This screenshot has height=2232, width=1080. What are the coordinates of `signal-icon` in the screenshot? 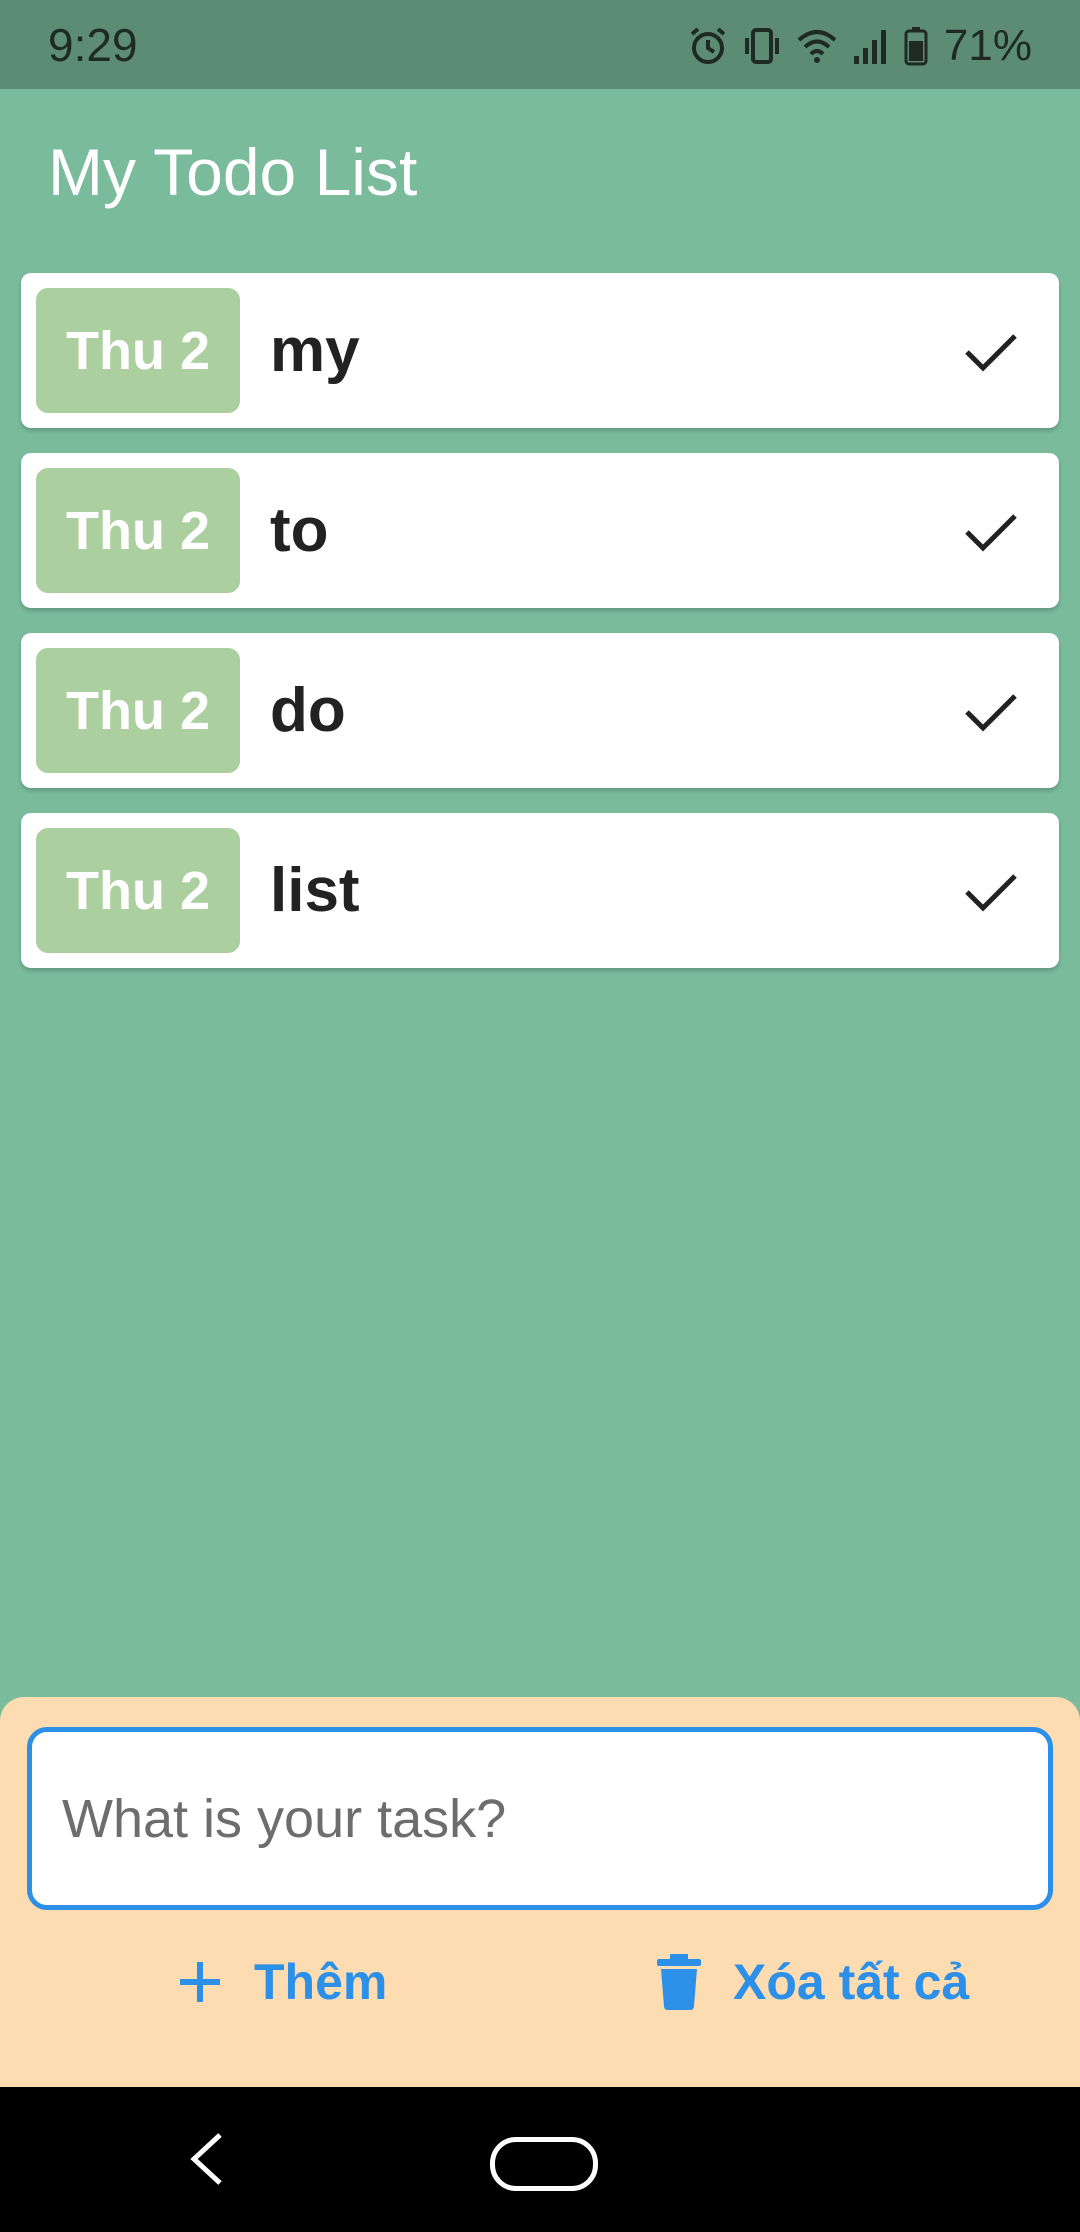 It's located at (869, 47).